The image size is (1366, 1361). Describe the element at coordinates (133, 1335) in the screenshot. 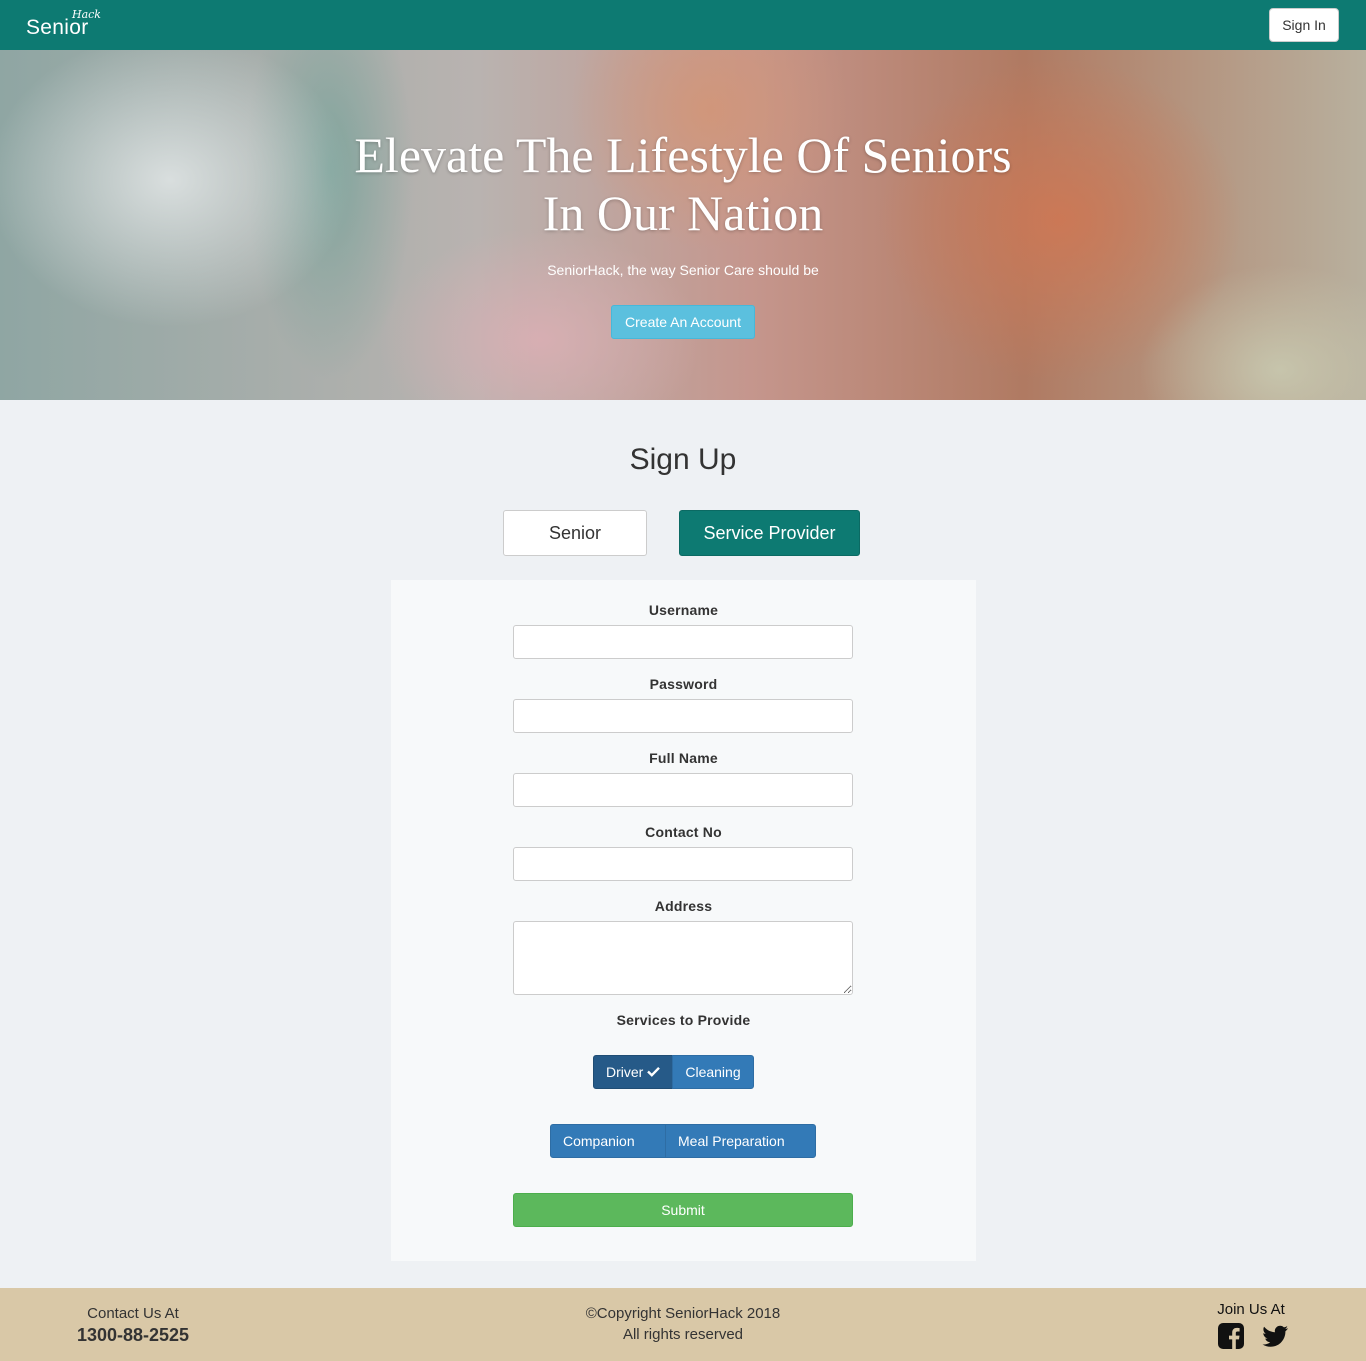

I see `contact-phone: 1300-88-2525` at that location.